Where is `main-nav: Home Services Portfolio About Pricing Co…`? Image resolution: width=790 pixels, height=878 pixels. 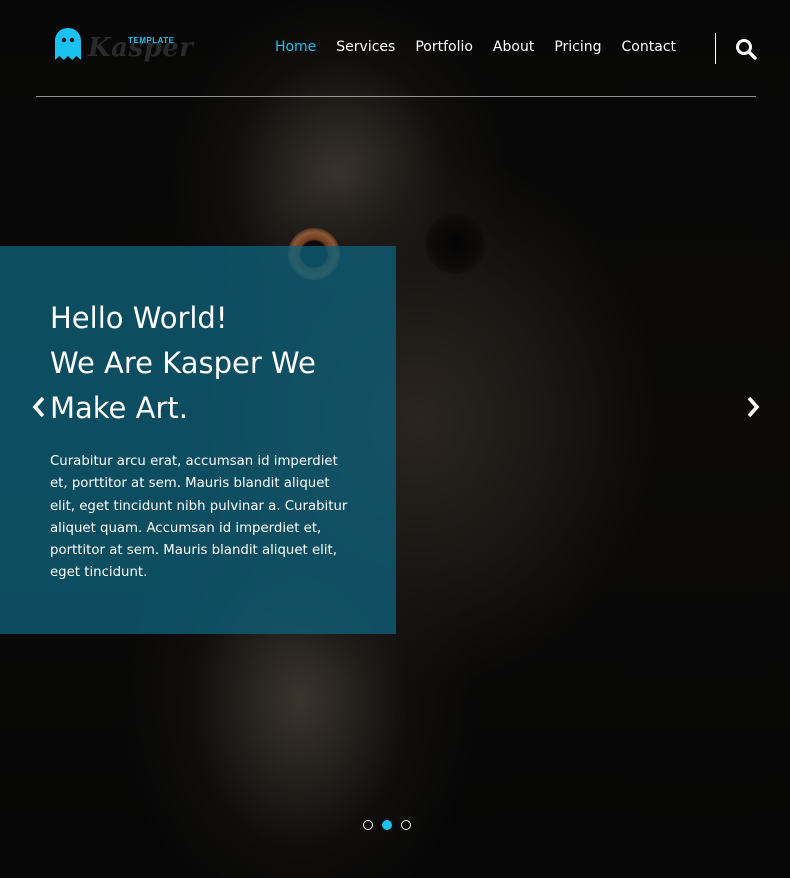
main-nav: Home Services Portfolio About Pricing Co… is located at coordinates (465, 47).